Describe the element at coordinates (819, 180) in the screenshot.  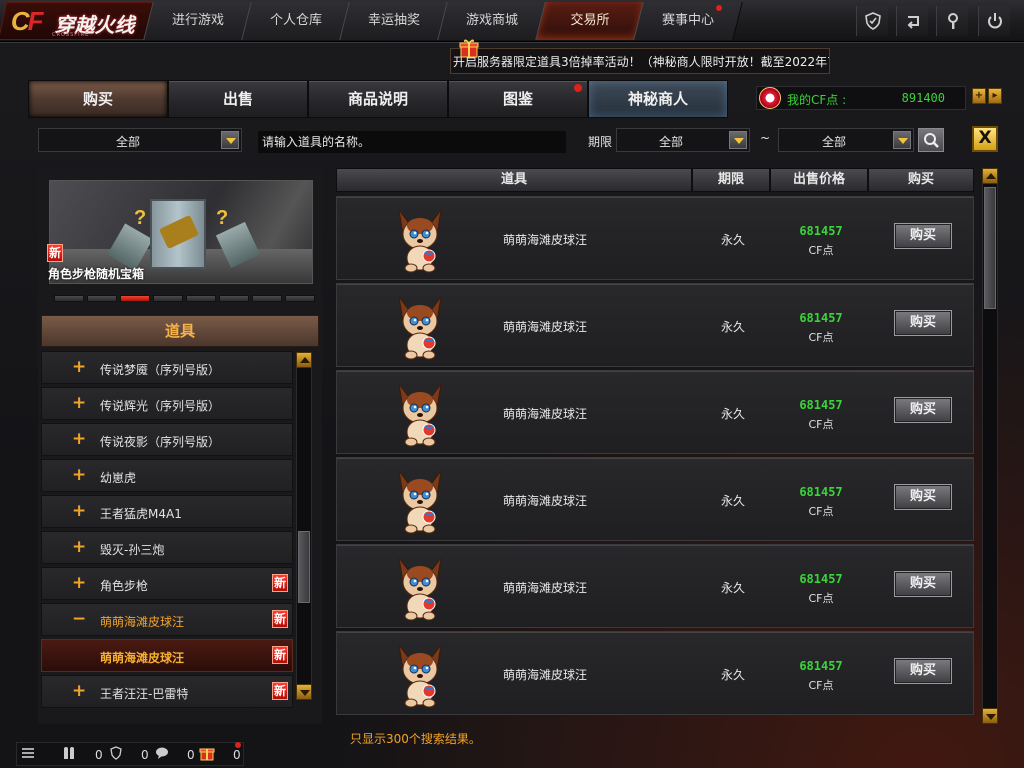
I see `column-price: 出售价格` at that location.